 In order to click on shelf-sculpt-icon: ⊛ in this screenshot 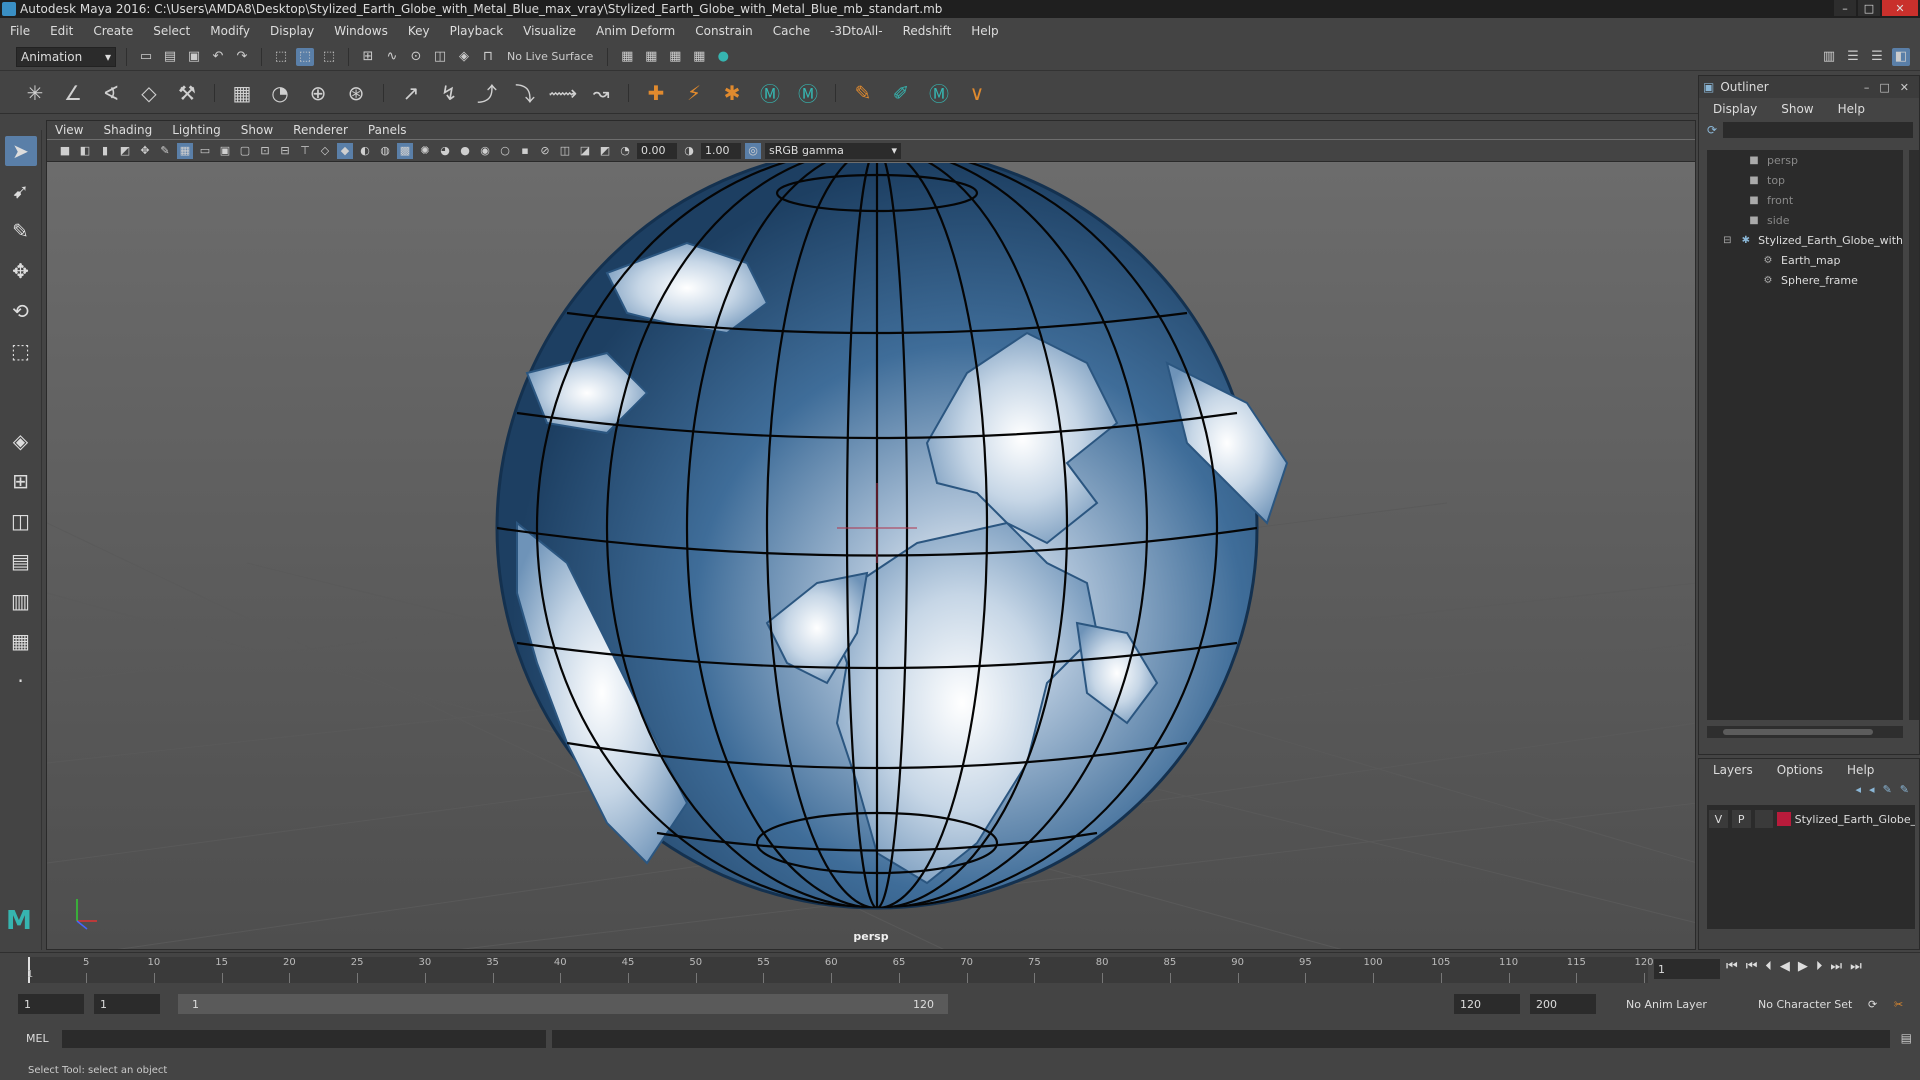, I will do `click(356, 93)`.